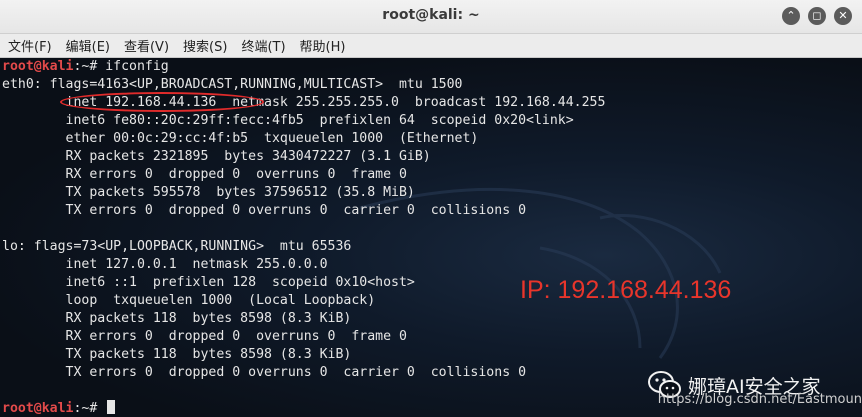 The height and width of the screenshot is (417, 862). Describe the element at coordinates (111, 407) in the screenshot. I see `text-cursor` at that location.